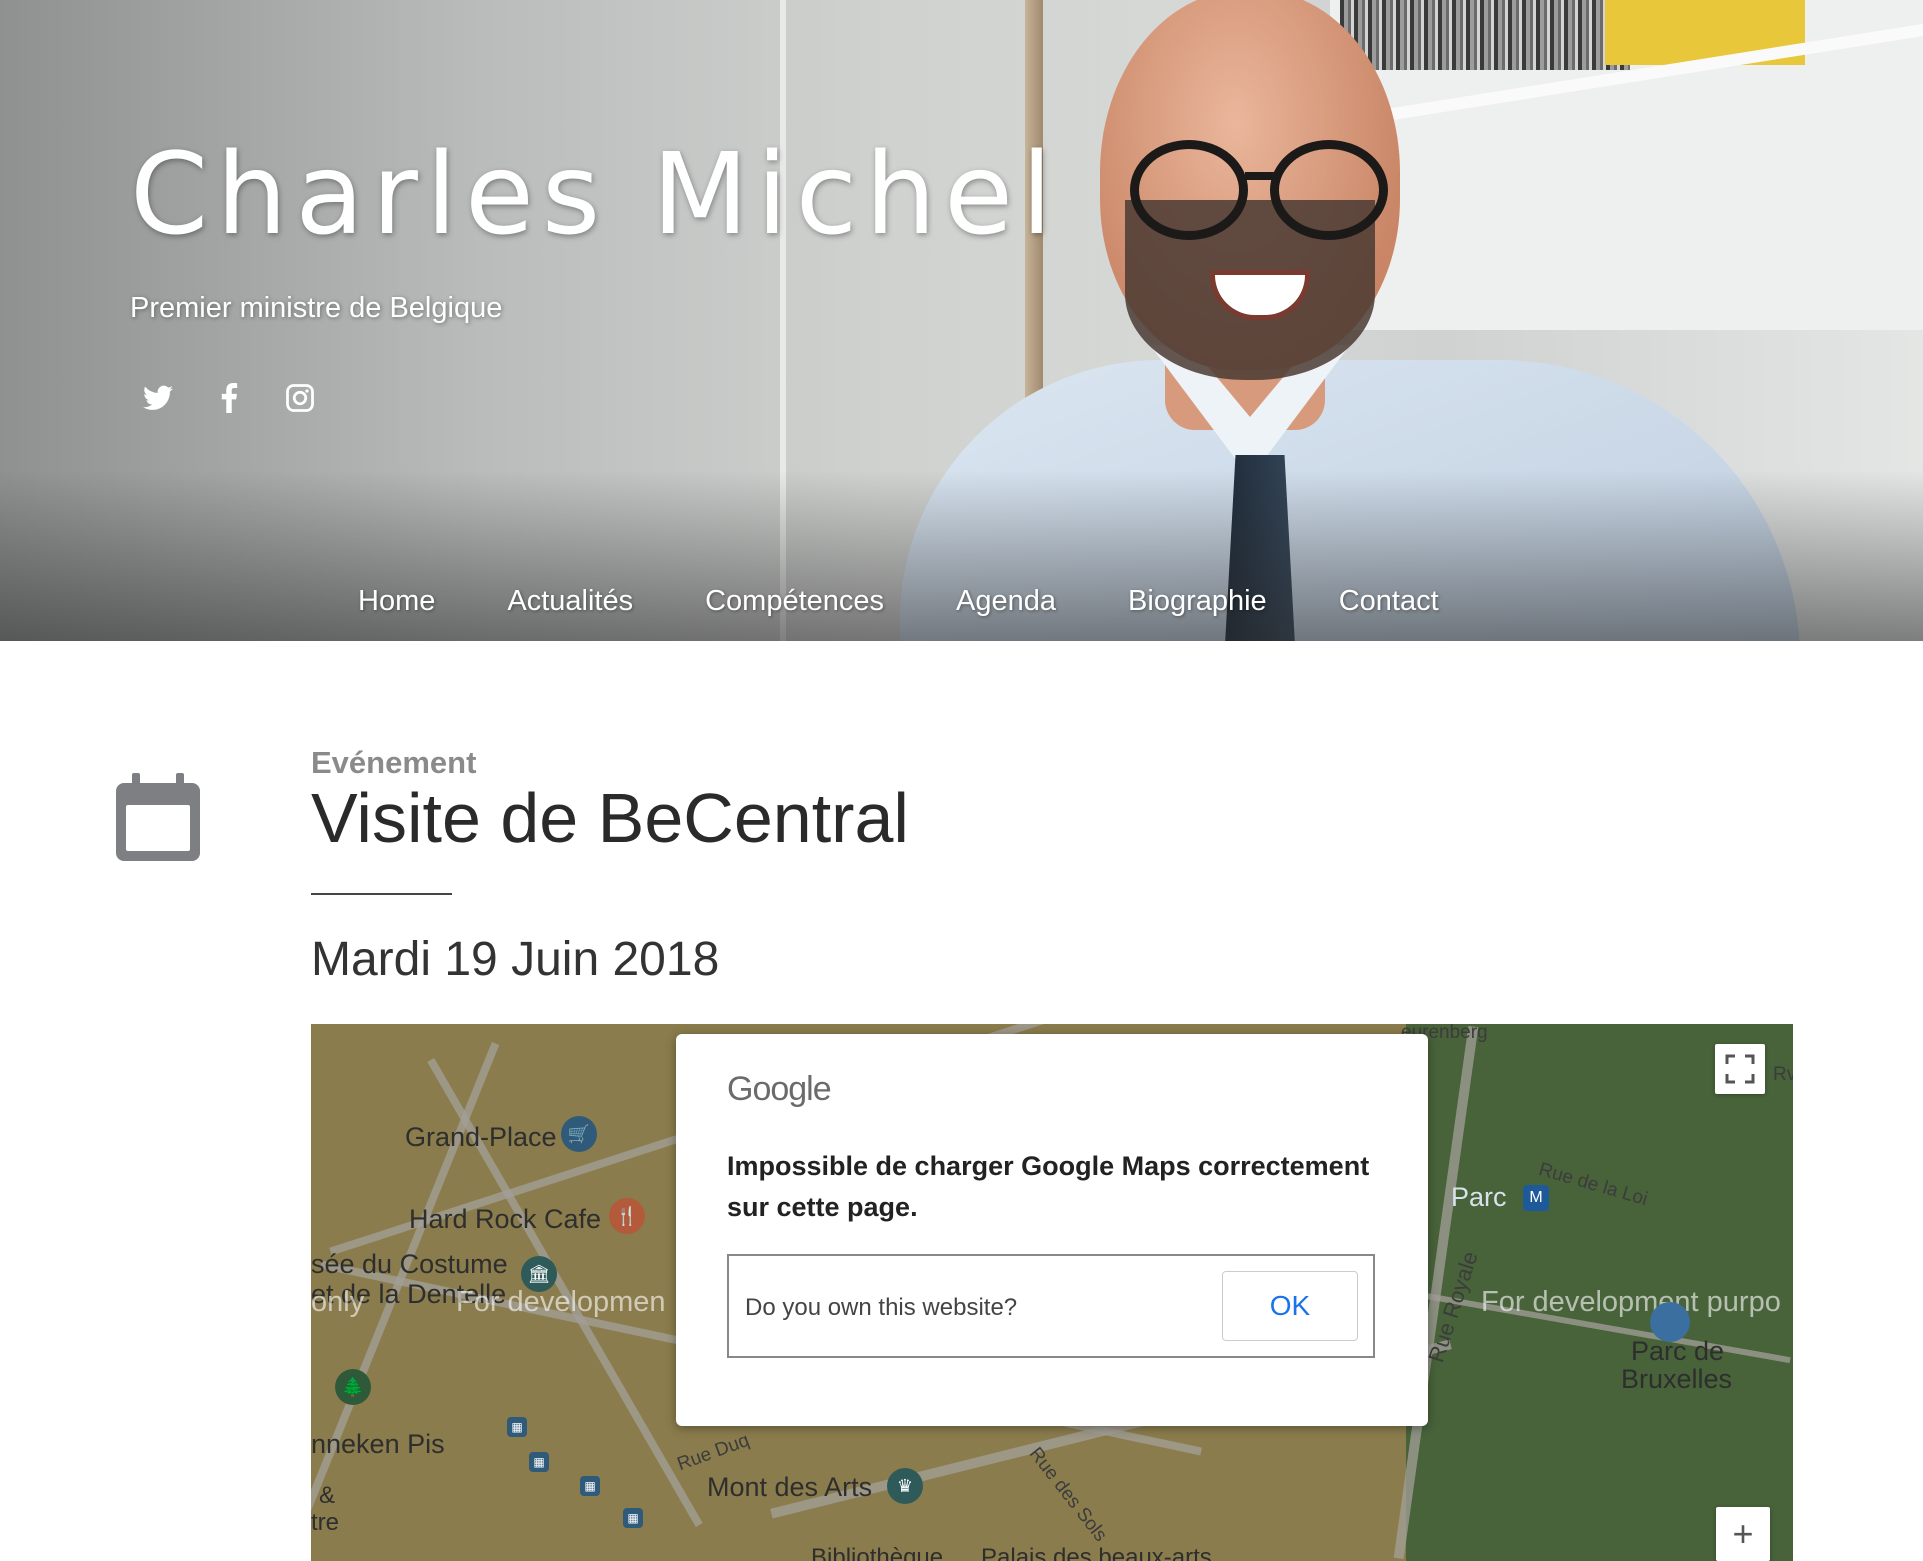  What do you see at coordinates (338, 1302) in the screenshot?
I see `map-watermark: only` at bounding box center [338, 1302].